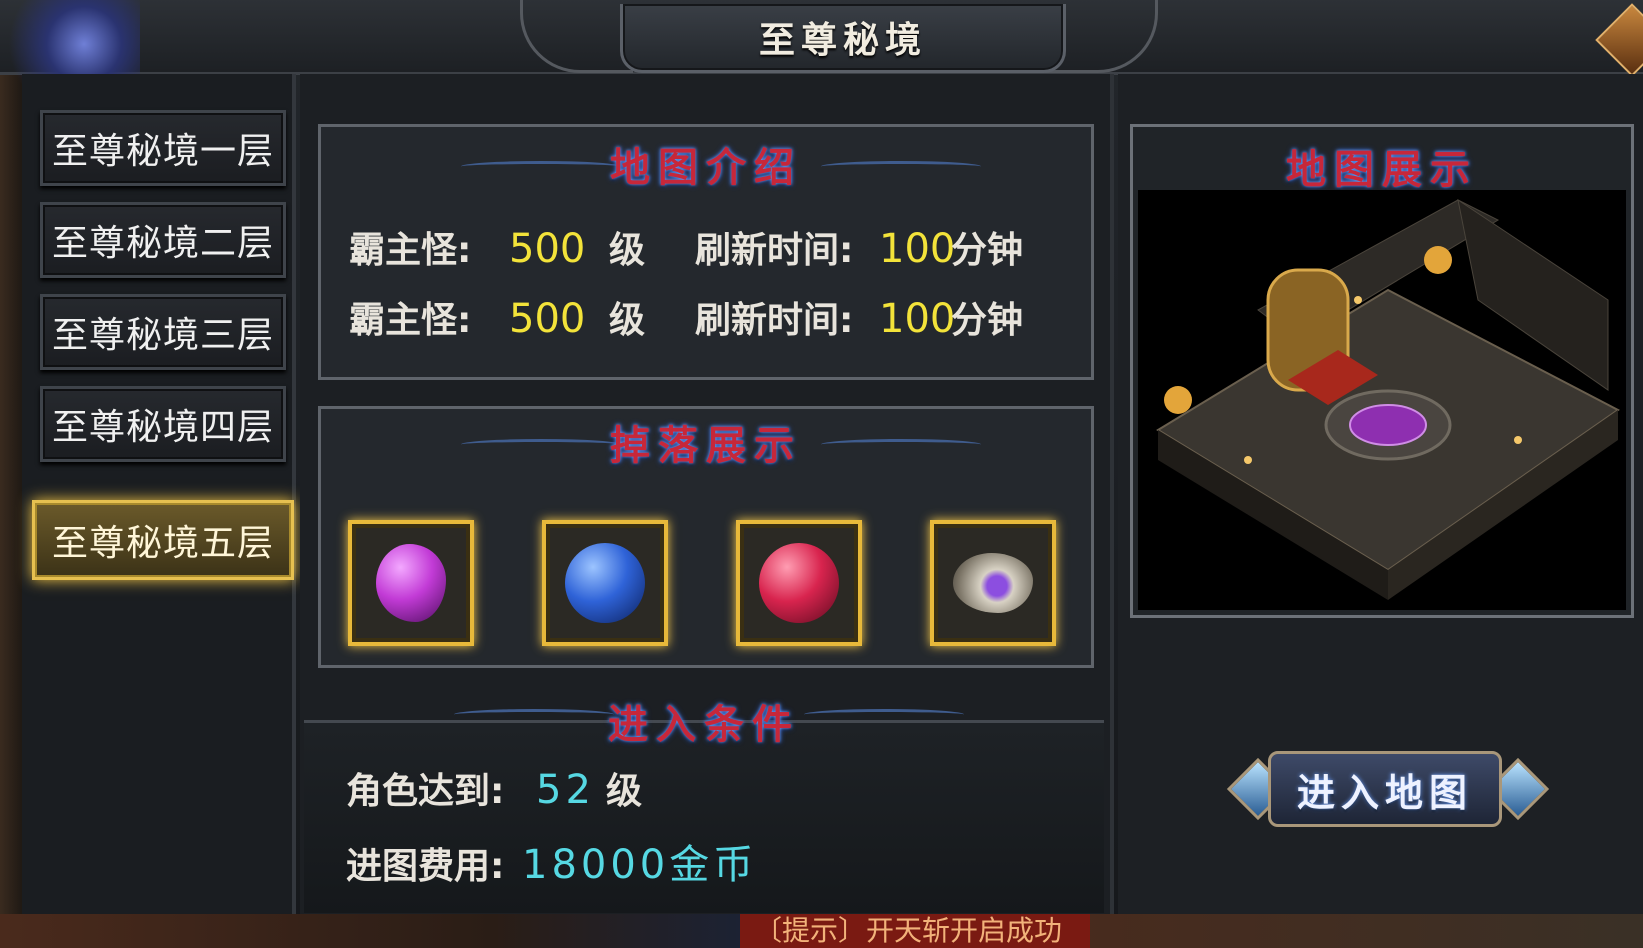 The width and height of the screenshot is (1643, 948). I want to click on system-notice: 〔提示〕开天斩开启成功, so click(915, 931).